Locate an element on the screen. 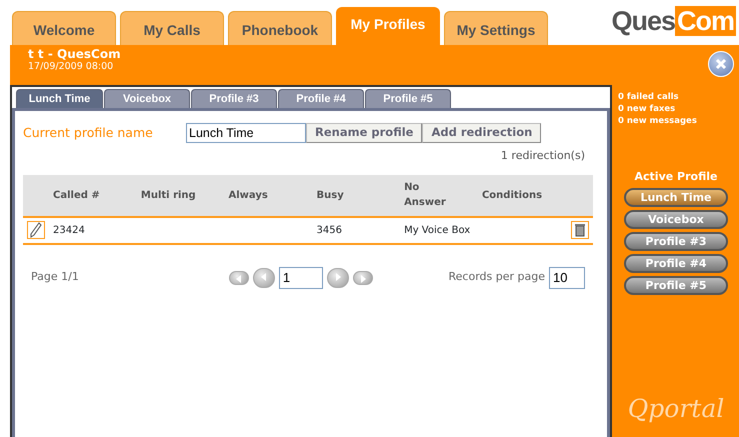  date-time: 17/09/2009 08:00 is located at coordinates (71, 66).